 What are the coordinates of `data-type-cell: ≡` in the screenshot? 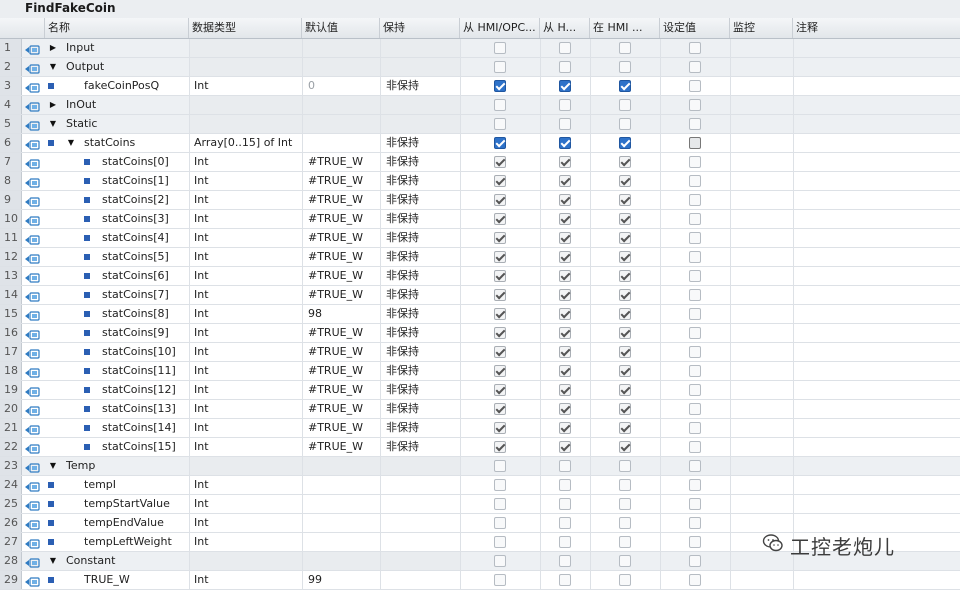 It's located at (245, 561).